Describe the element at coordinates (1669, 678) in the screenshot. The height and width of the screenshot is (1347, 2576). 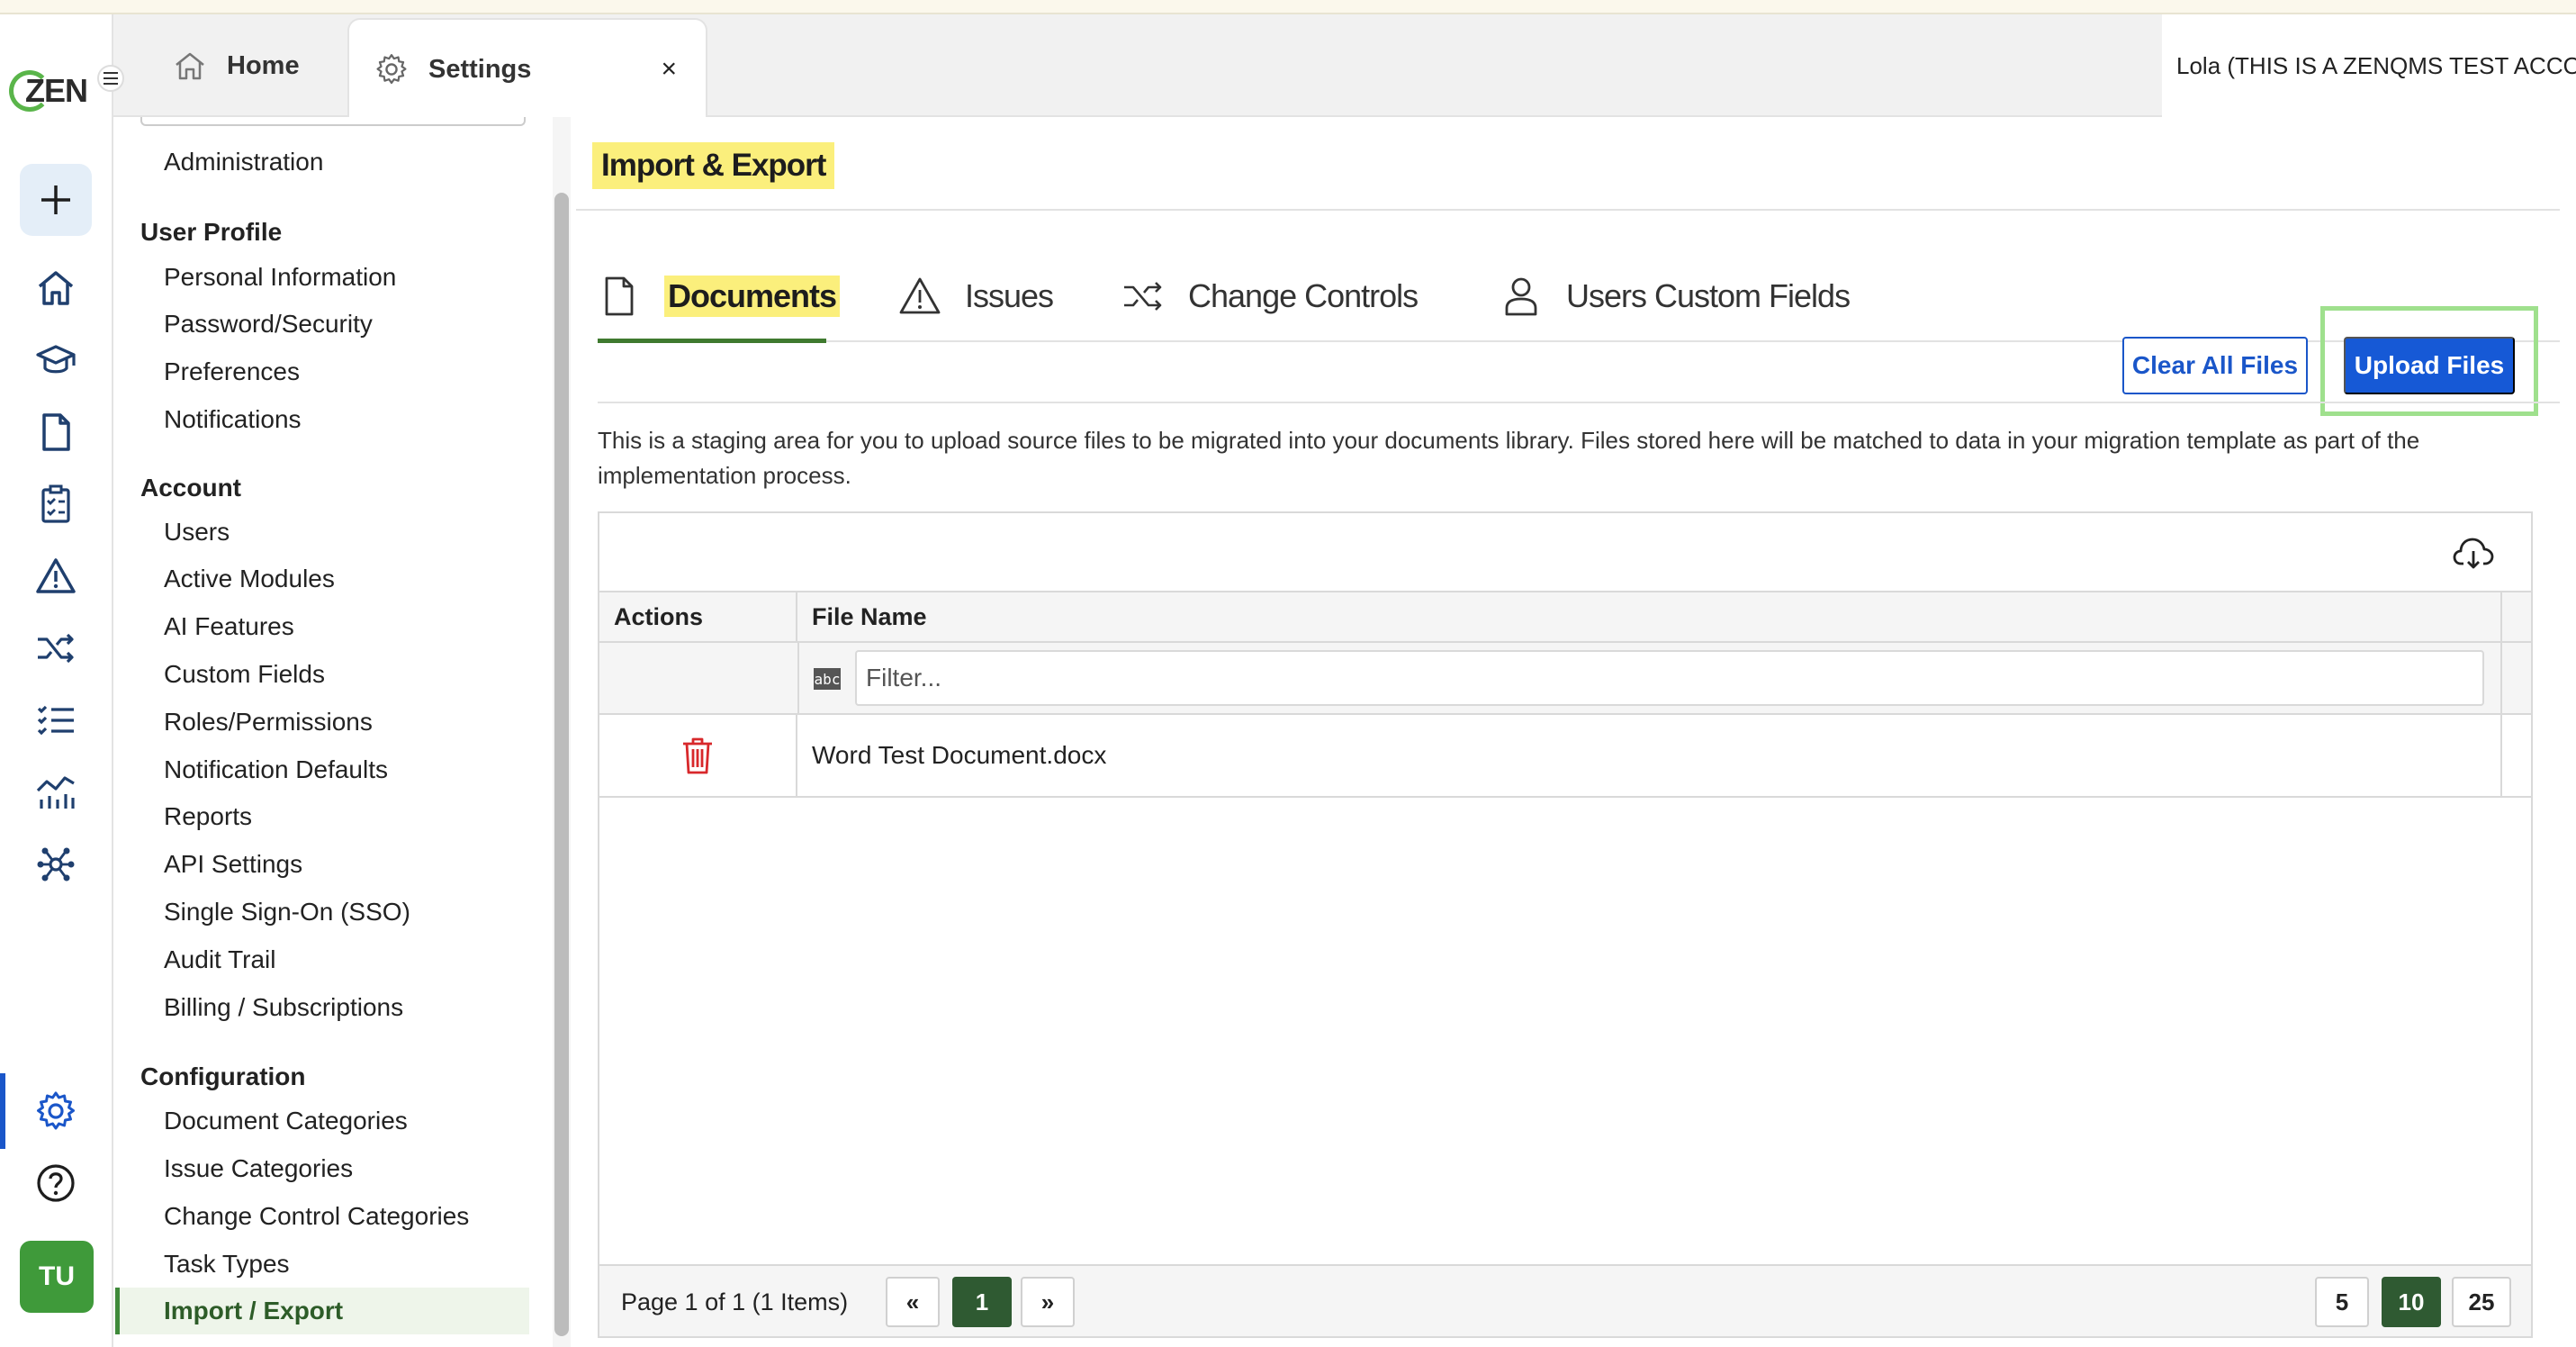
I see `file-name-filter-input` at that location.